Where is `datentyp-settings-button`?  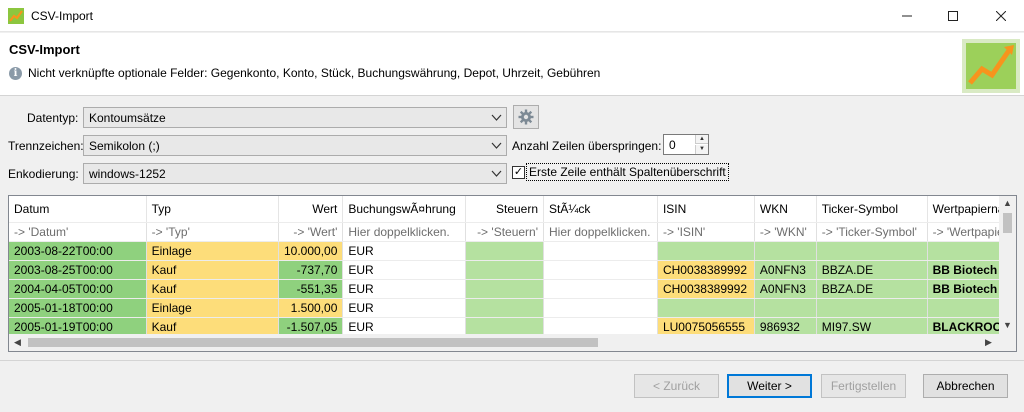
datentyp-settings-button is located at coordinates (526, 117).